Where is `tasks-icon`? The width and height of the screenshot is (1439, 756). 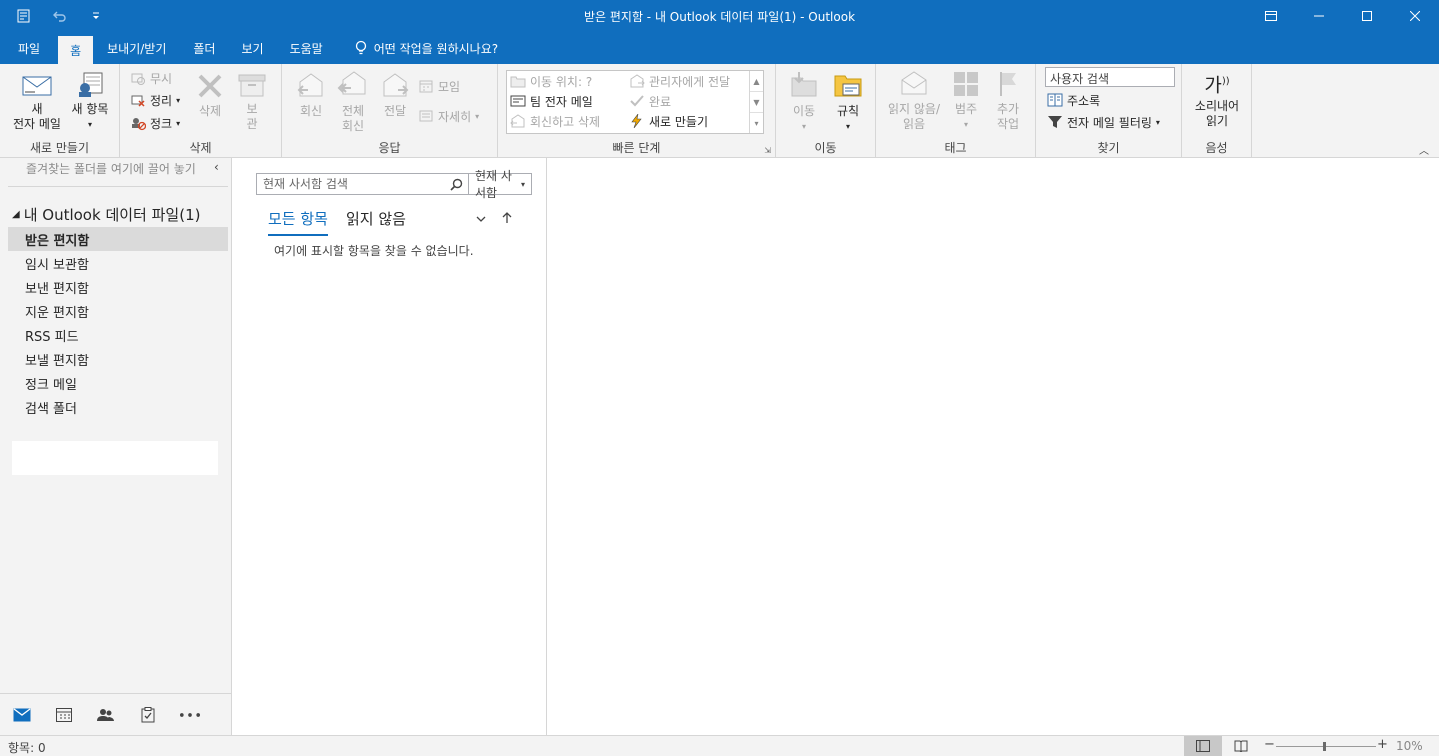
tasks-icon is located at coordinates (148, 715).